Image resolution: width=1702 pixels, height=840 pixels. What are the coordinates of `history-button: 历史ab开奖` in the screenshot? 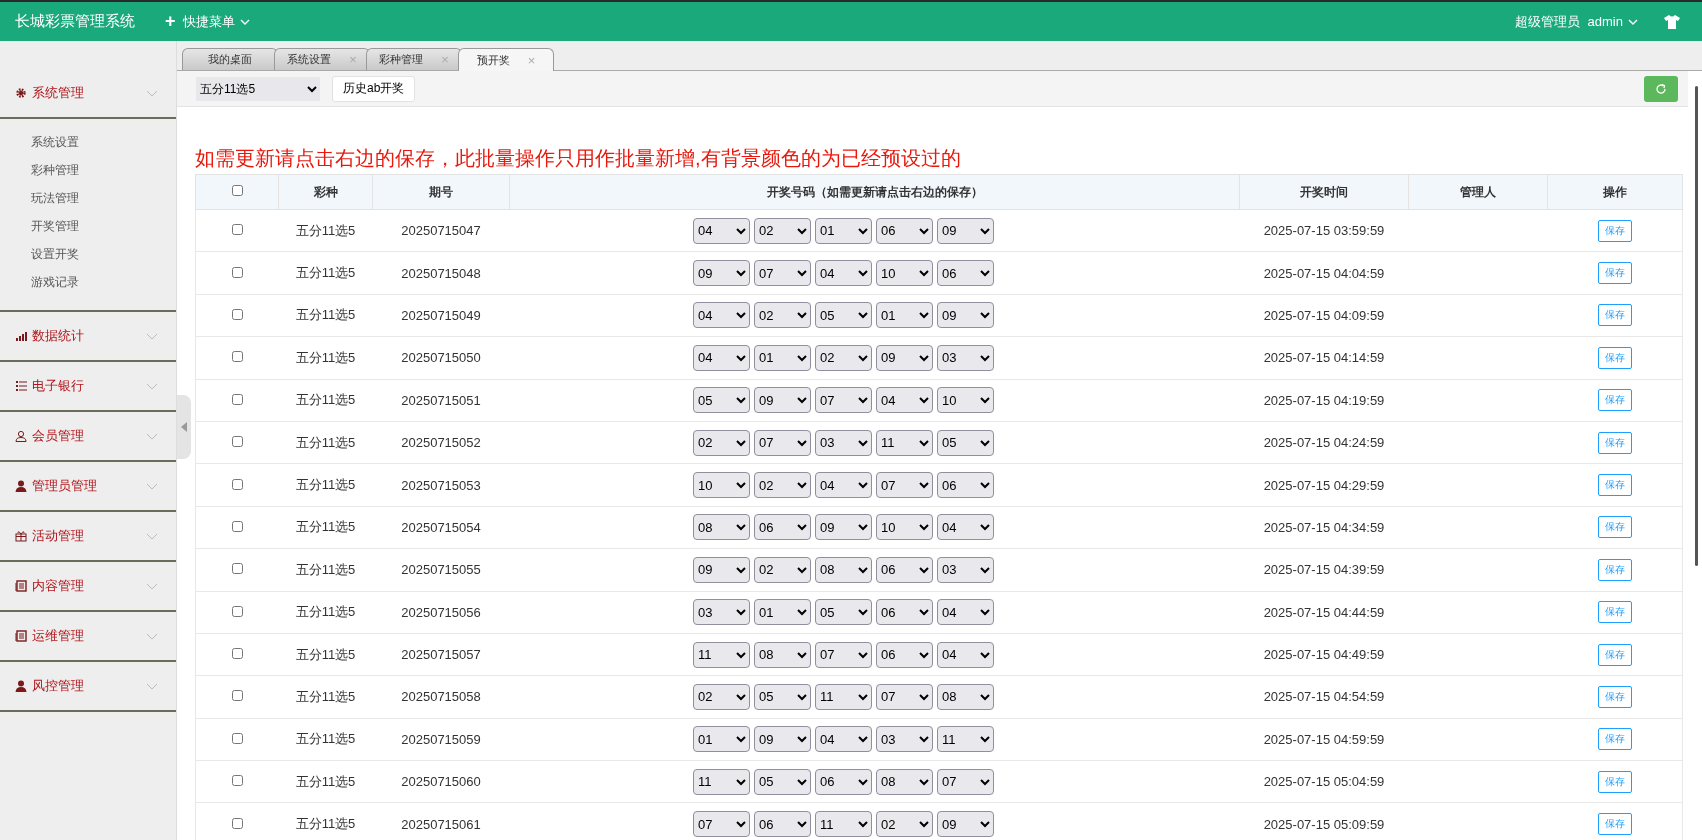 It's located at (374, 88).